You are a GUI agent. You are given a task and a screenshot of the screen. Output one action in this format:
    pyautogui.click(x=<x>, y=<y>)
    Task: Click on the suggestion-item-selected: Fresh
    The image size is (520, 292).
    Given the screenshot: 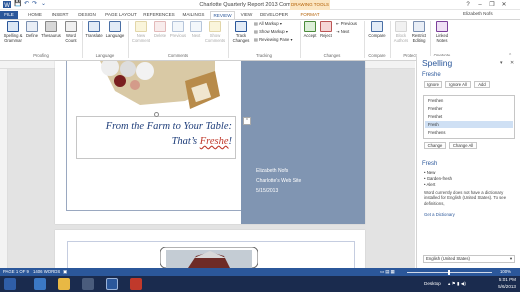 What is the action you would take?
    pyautogui.click(x=469, y=124)
    